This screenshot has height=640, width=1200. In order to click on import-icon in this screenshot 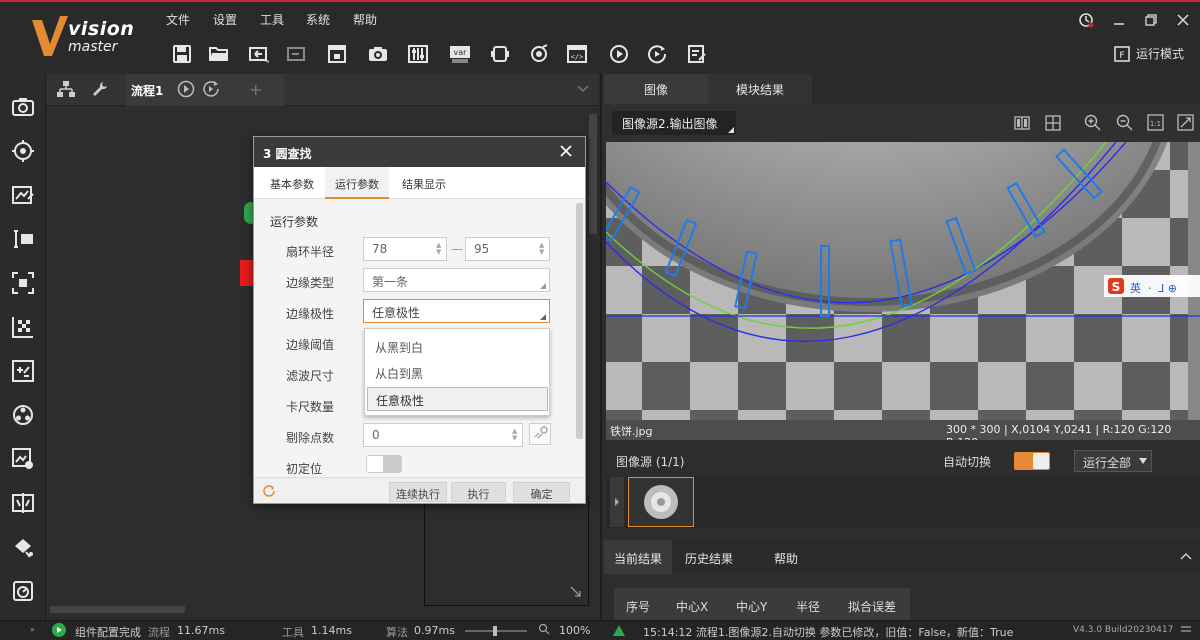, I will do `click(259, 54)`.